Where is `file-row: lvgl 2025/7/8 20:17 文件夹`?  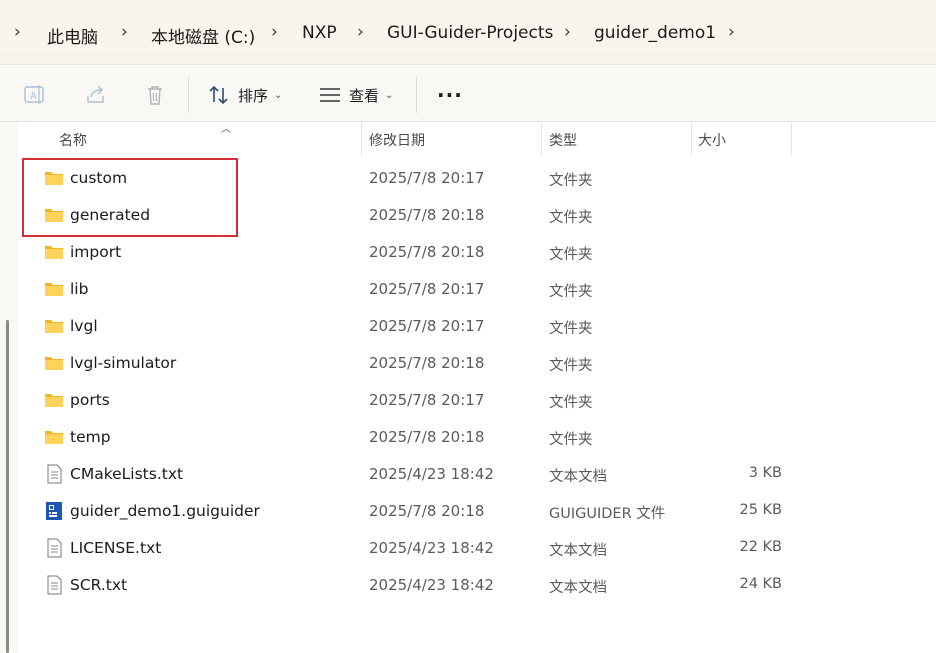 file-row: lvgl 2025/7/8 20:17 文件夹 is located at coordinates (477, 326).